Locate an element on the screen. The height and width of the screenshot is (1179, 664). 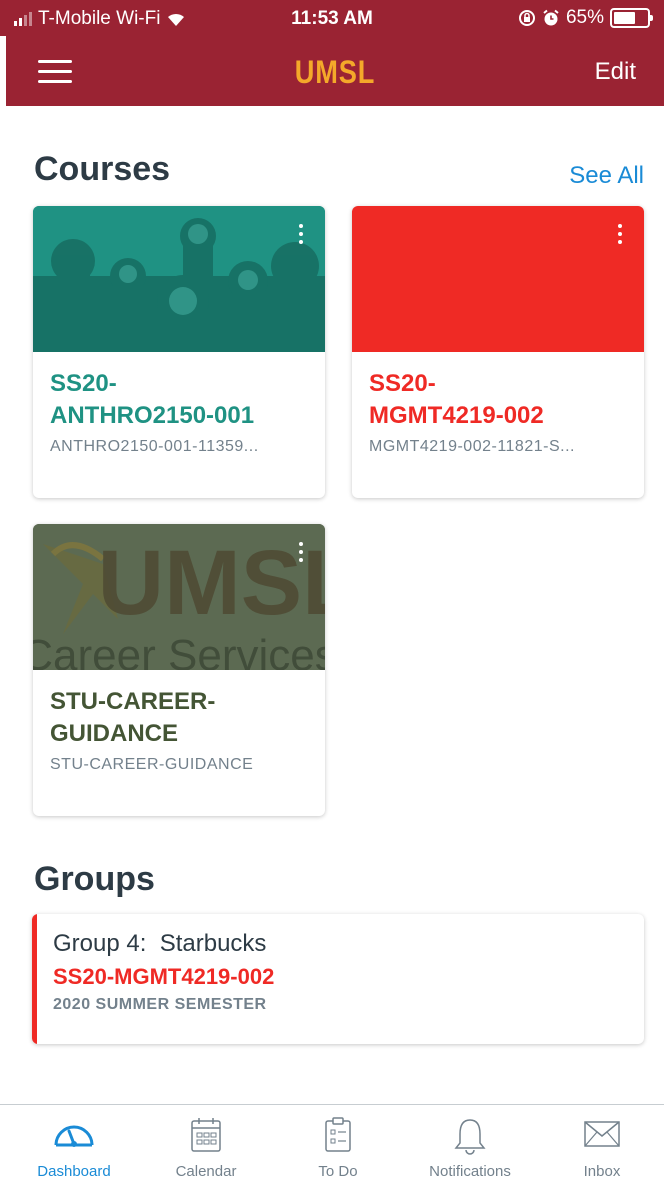
status-right: 65% is located at coordinates (585, 18).